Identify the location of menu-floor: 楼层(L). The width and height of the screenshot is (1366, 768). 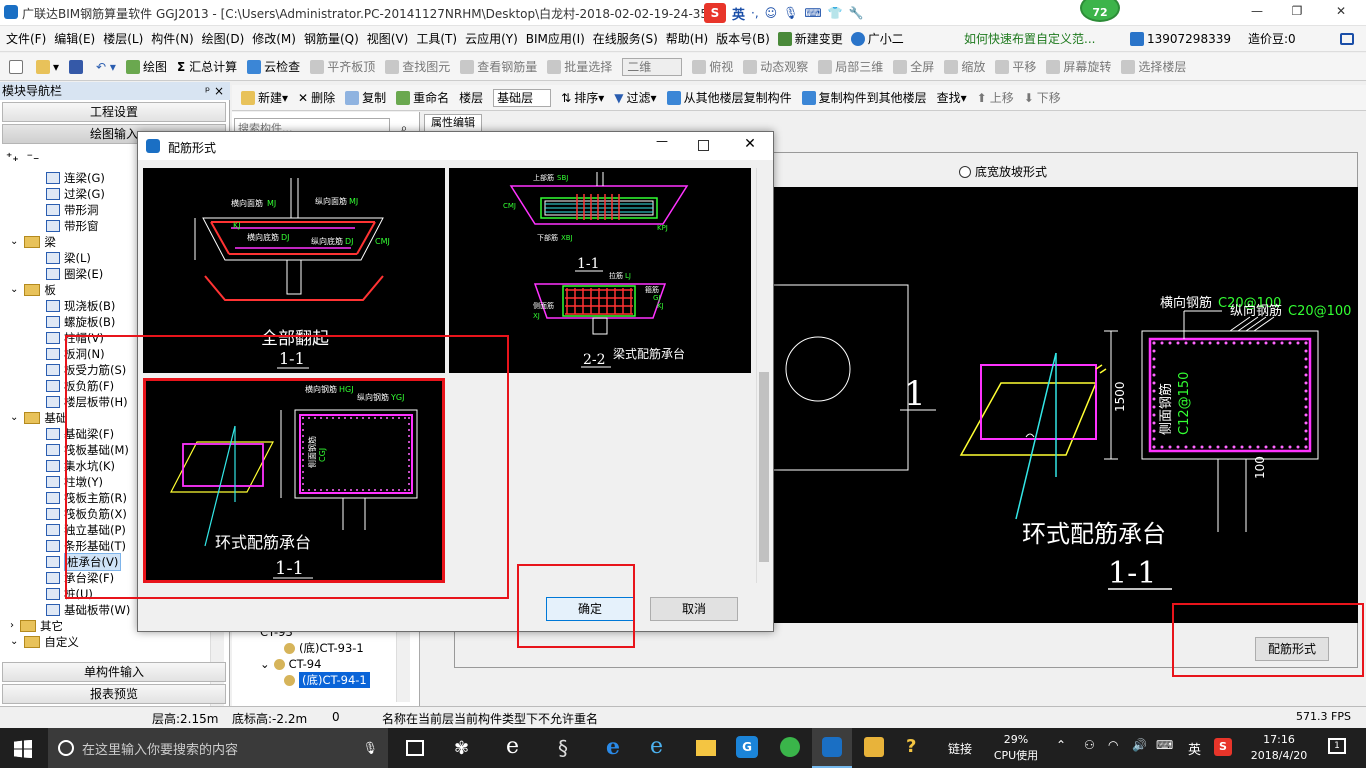
(123, 39).